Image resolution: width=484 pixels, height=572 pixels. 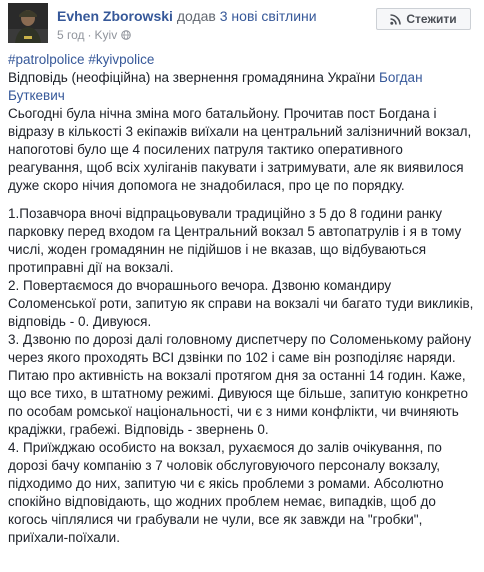 I want to click on post-action: додав 3 нові світлини, so click(x=247, y=16).